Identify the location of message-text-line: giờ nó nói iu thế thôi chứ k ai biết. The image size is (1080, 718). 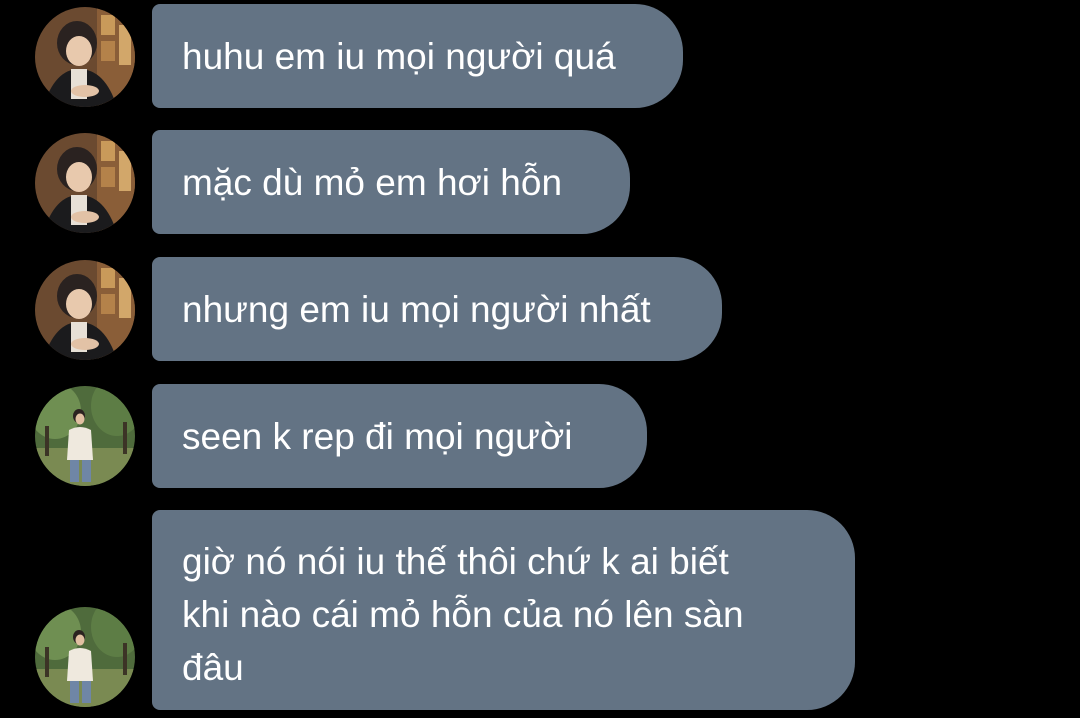
(455, 561).